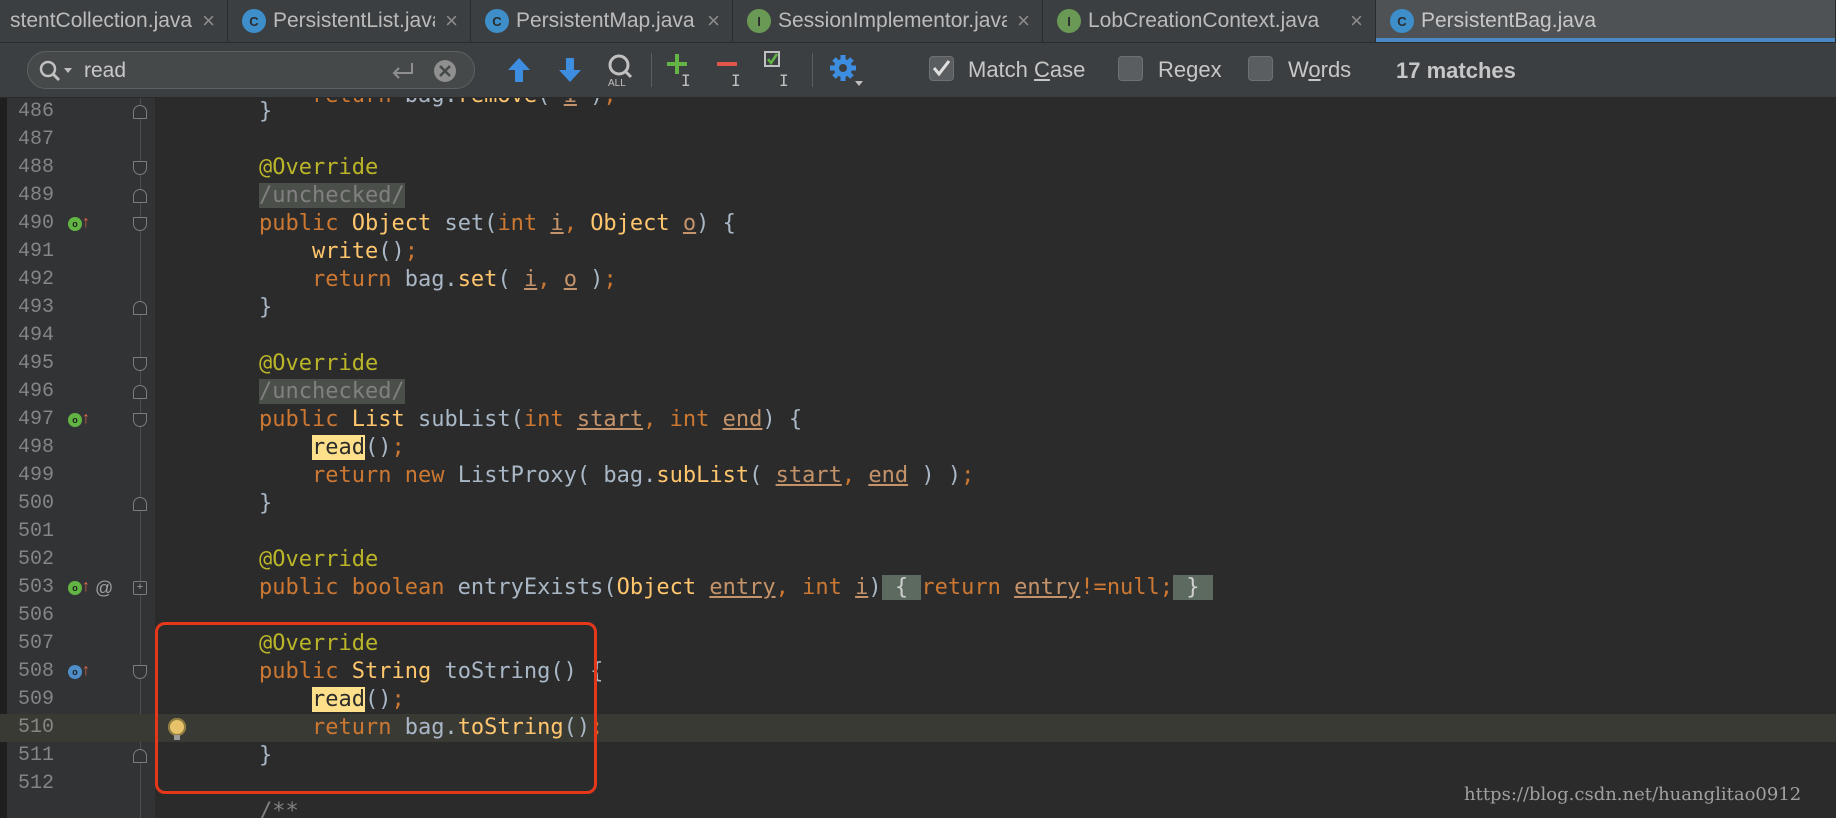 The width and height of the screenshot is (1836, 818). Describe the element at coordinates (35, 223) in the screenshot. I see `line-number: 490` at that location.